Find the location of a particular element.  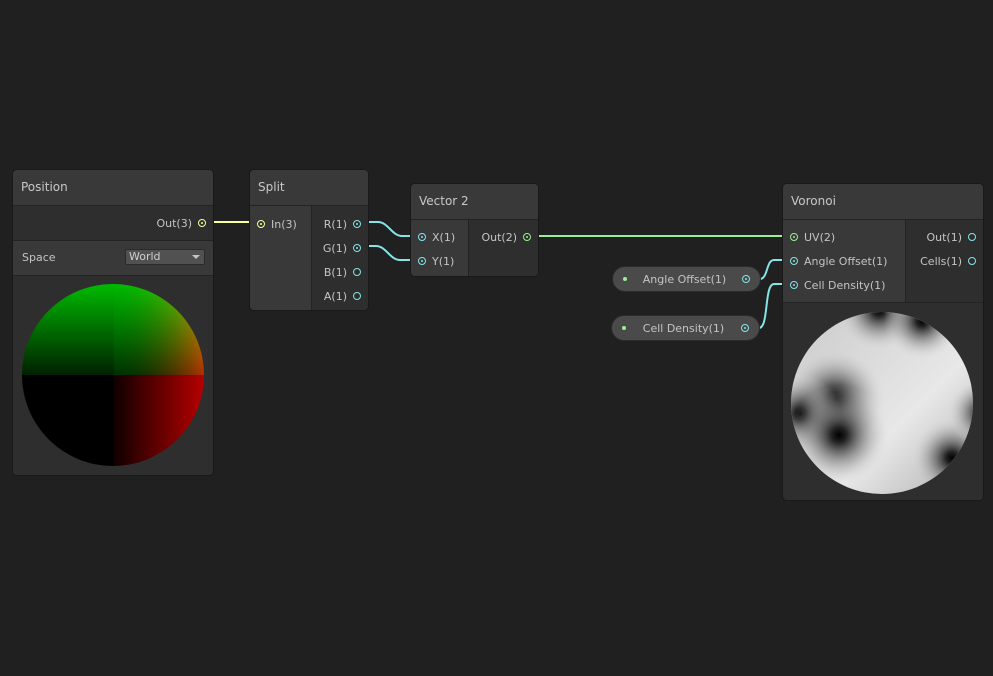

position-preview is located at coordinates (113, 375).